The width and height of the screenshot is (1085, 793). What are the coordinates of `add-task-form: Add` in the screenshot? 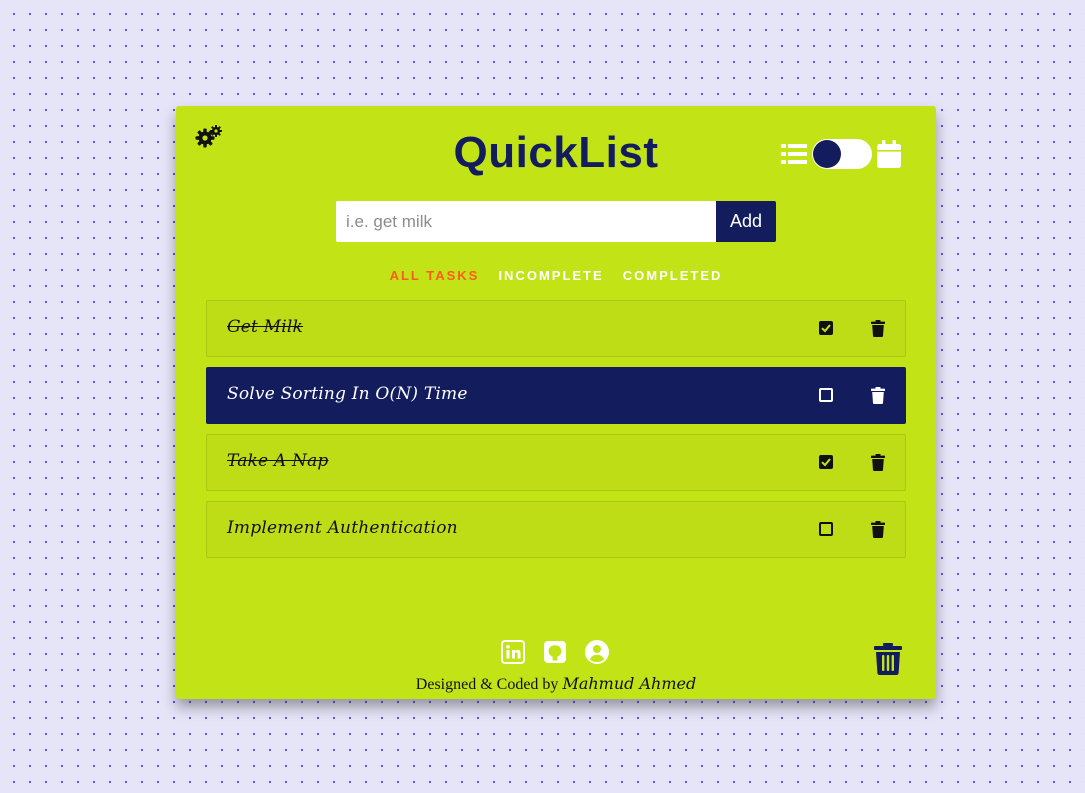 It's located at (556, 221).